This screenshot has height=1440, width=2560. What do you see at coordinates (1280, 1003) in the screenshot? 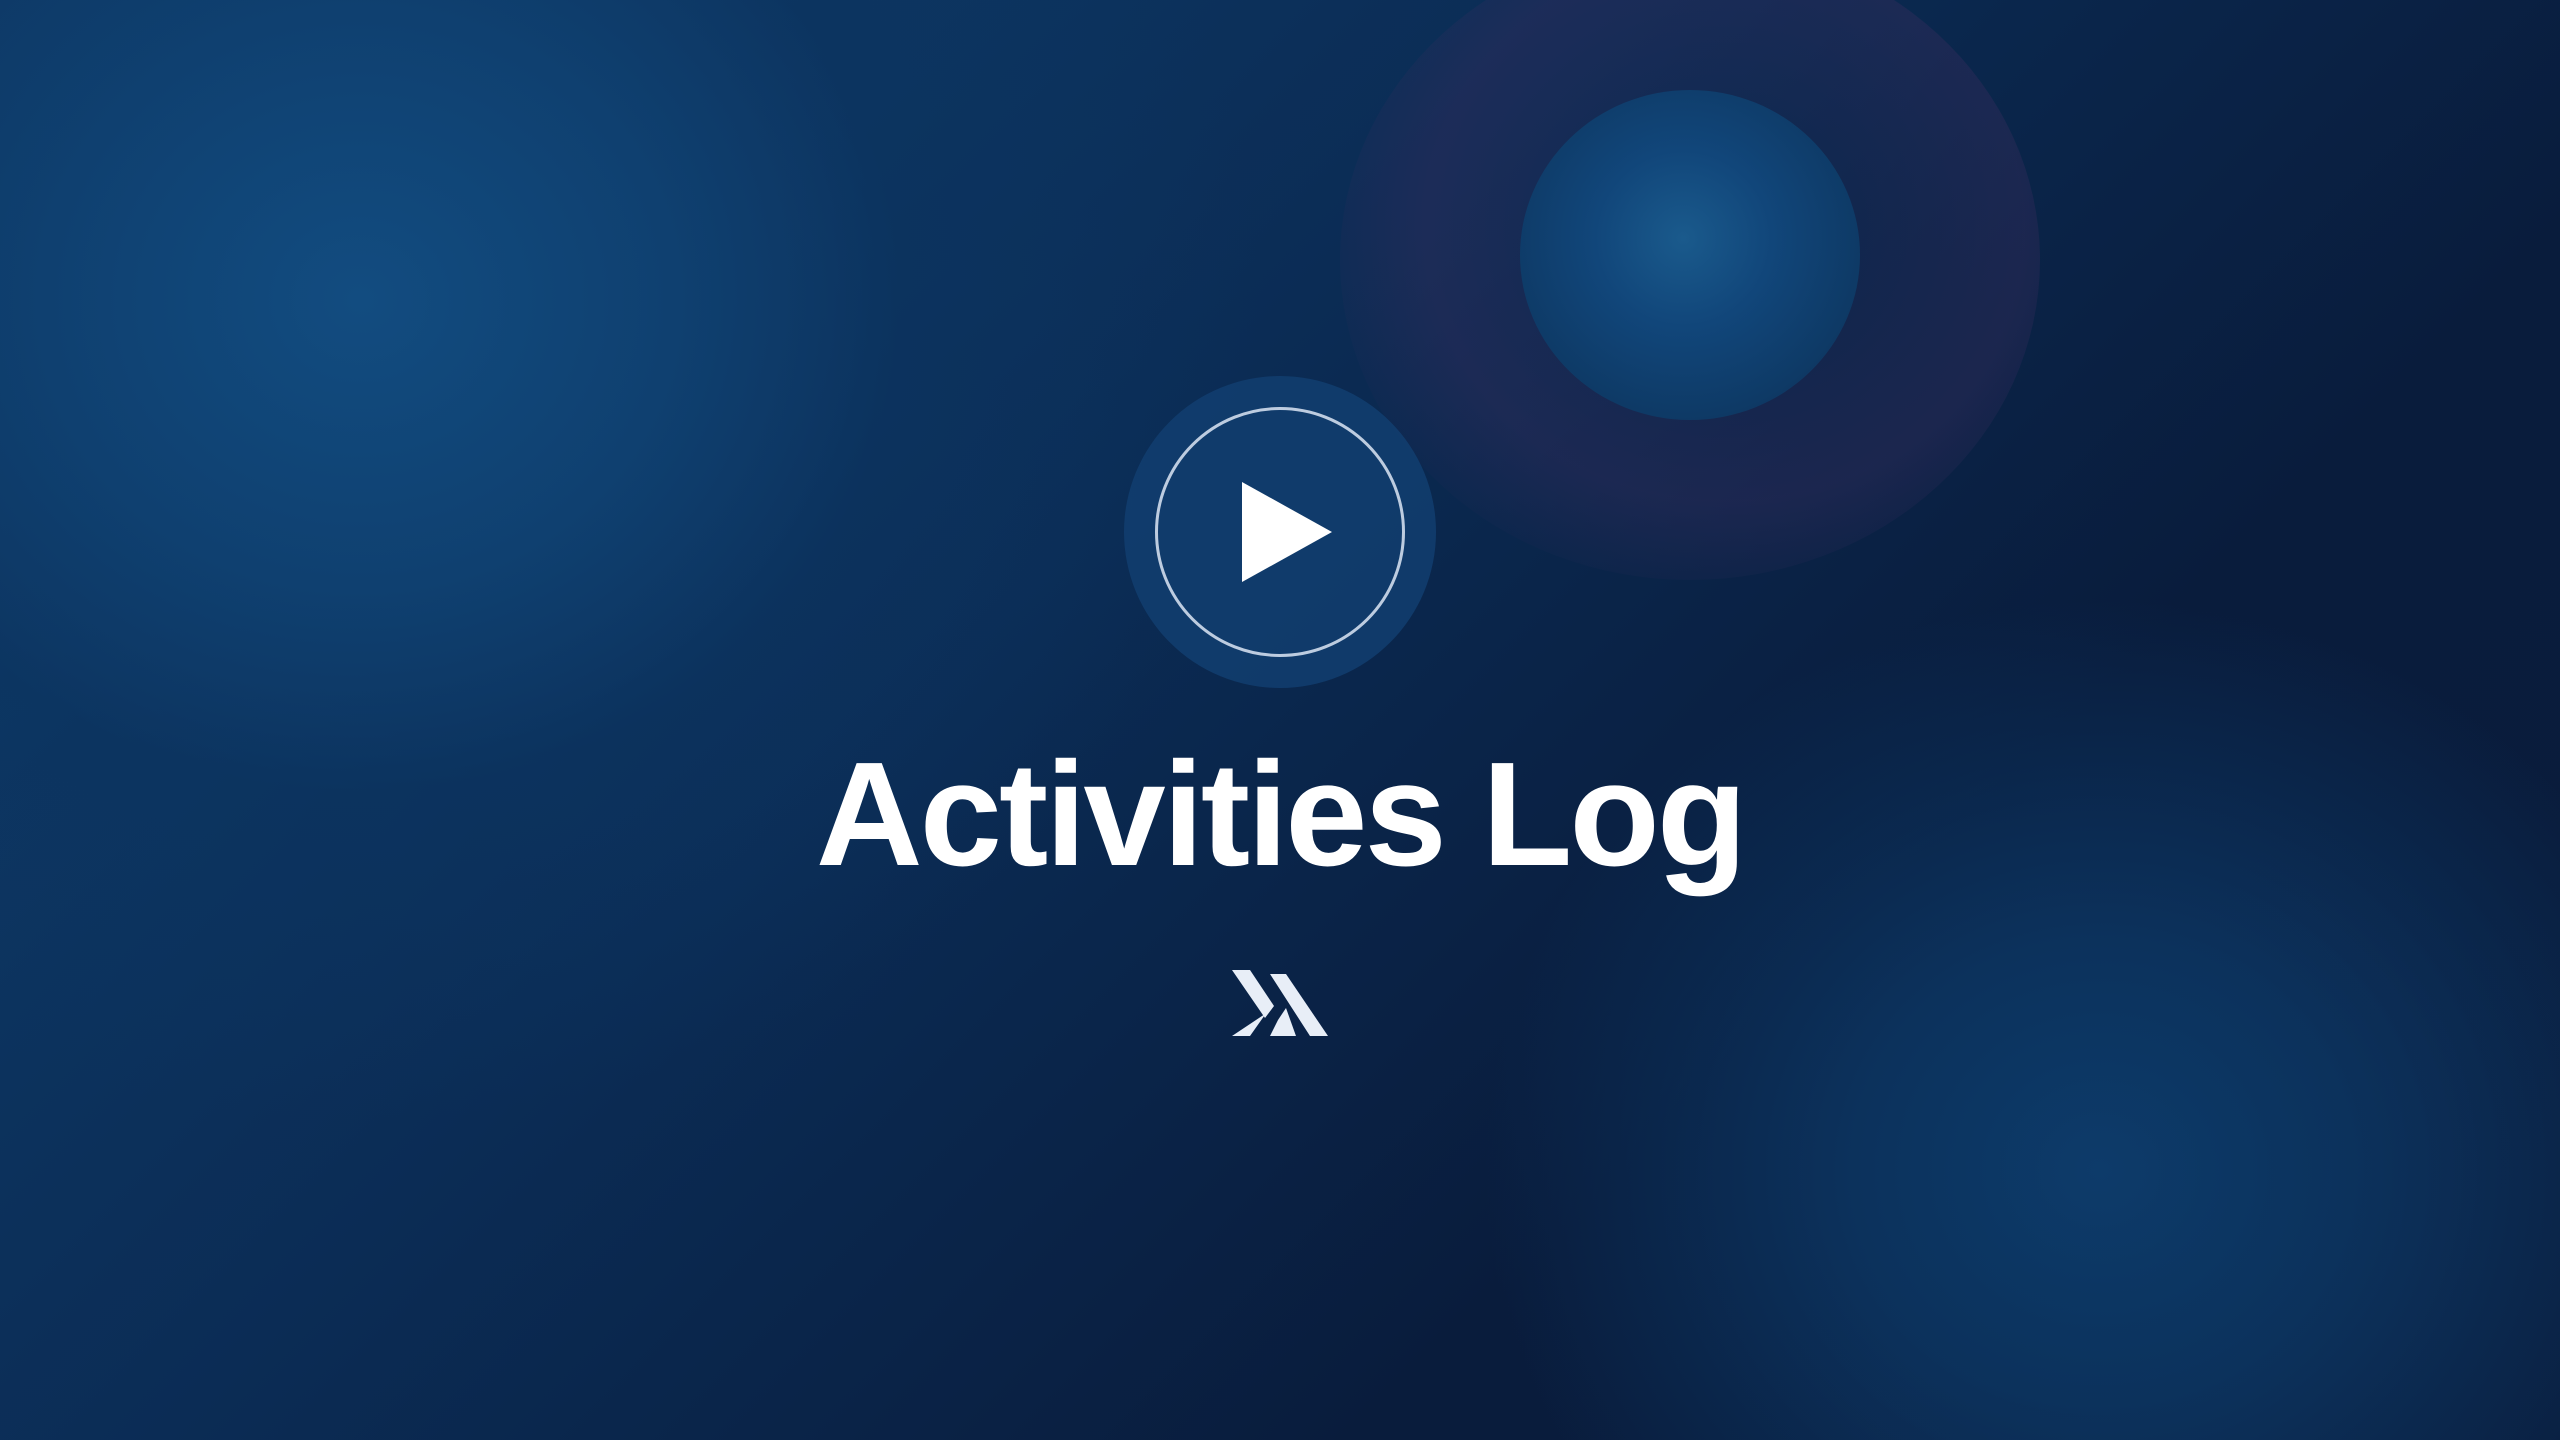
I see `brand-logo-icon` at bounding box center [1280, 1003].